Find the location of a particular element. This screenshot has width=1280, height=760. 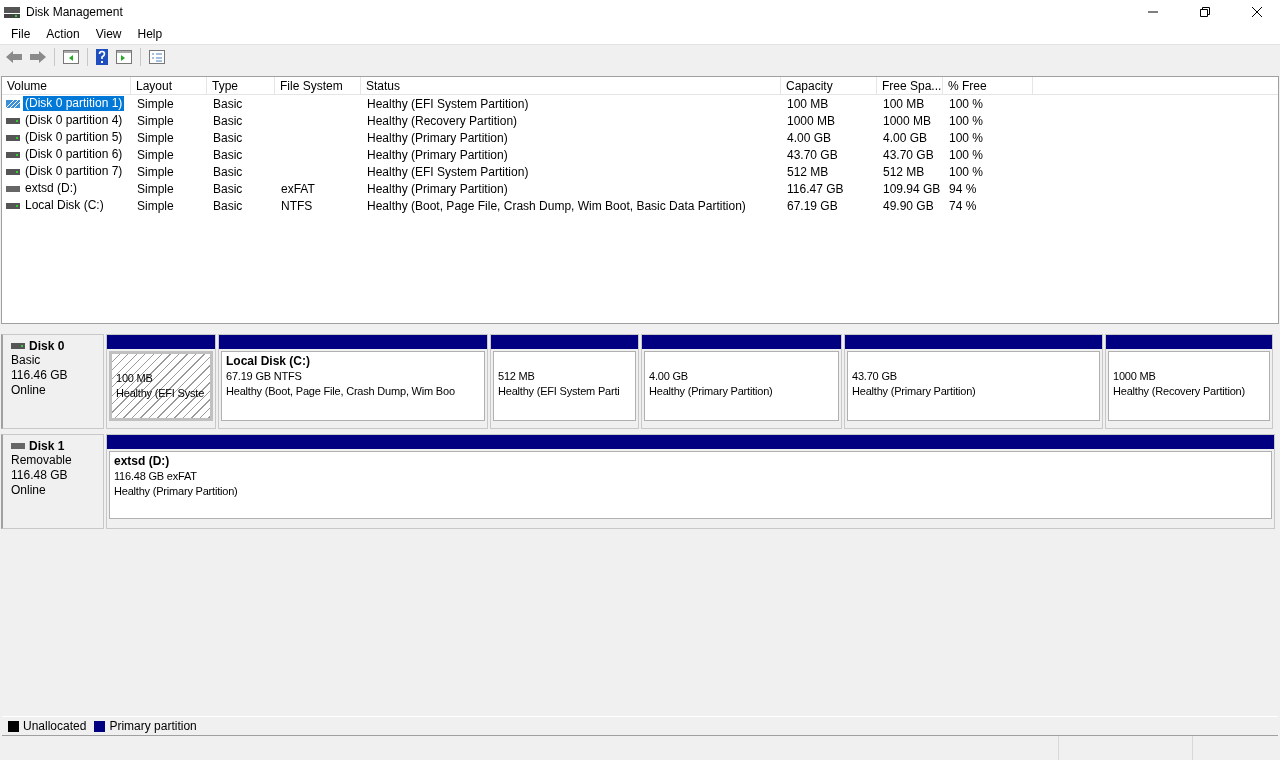

partition-block: extsd (D:) 116.48 GB exFAT Healthy (Primary Partition) is located at coordinates (690, 481).